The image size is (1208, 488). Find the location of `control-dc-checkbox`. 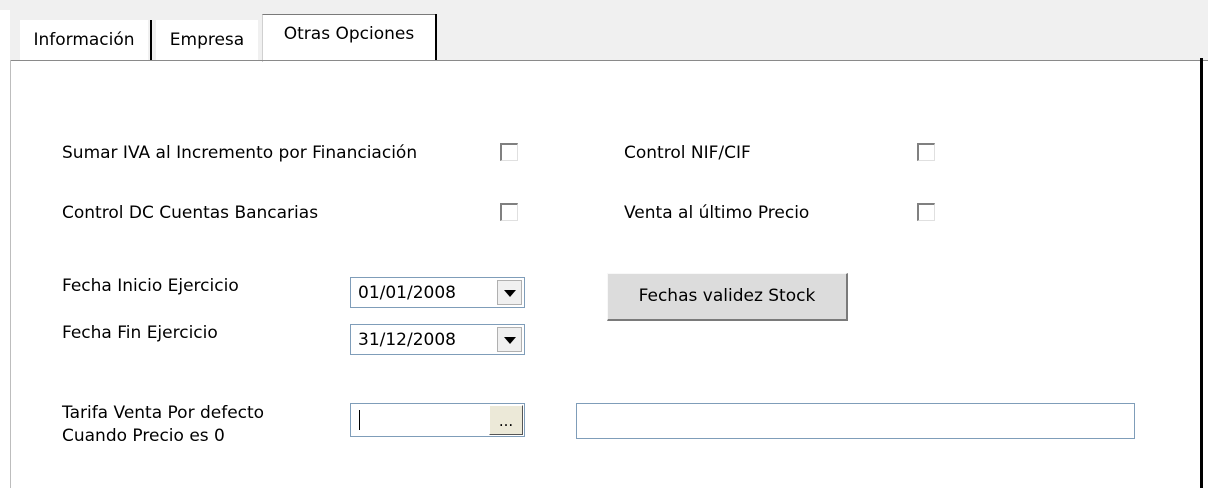

control-dc-checkbox is located at coordinates (509, 212).